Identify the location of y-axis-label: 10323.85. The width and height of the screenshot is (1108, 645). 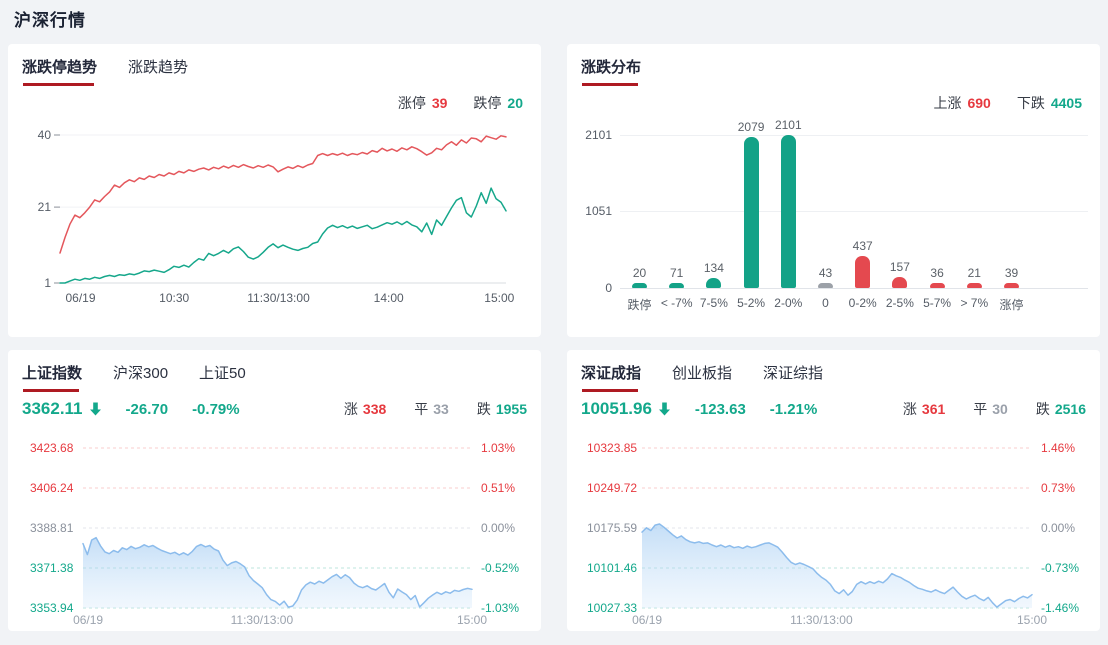
(612, 448).